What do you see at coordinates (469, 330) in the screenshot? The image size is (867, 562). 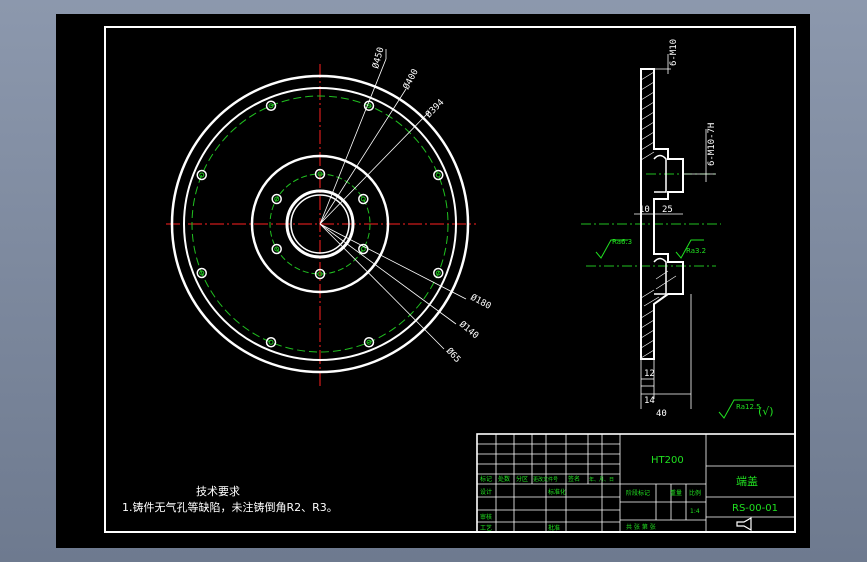 I see `dim-d140: Ø140` at bounding box center [469, 330].